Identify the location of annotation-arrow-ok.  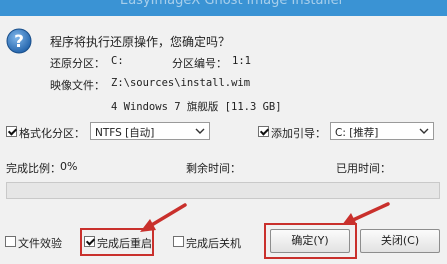
(366, 213).